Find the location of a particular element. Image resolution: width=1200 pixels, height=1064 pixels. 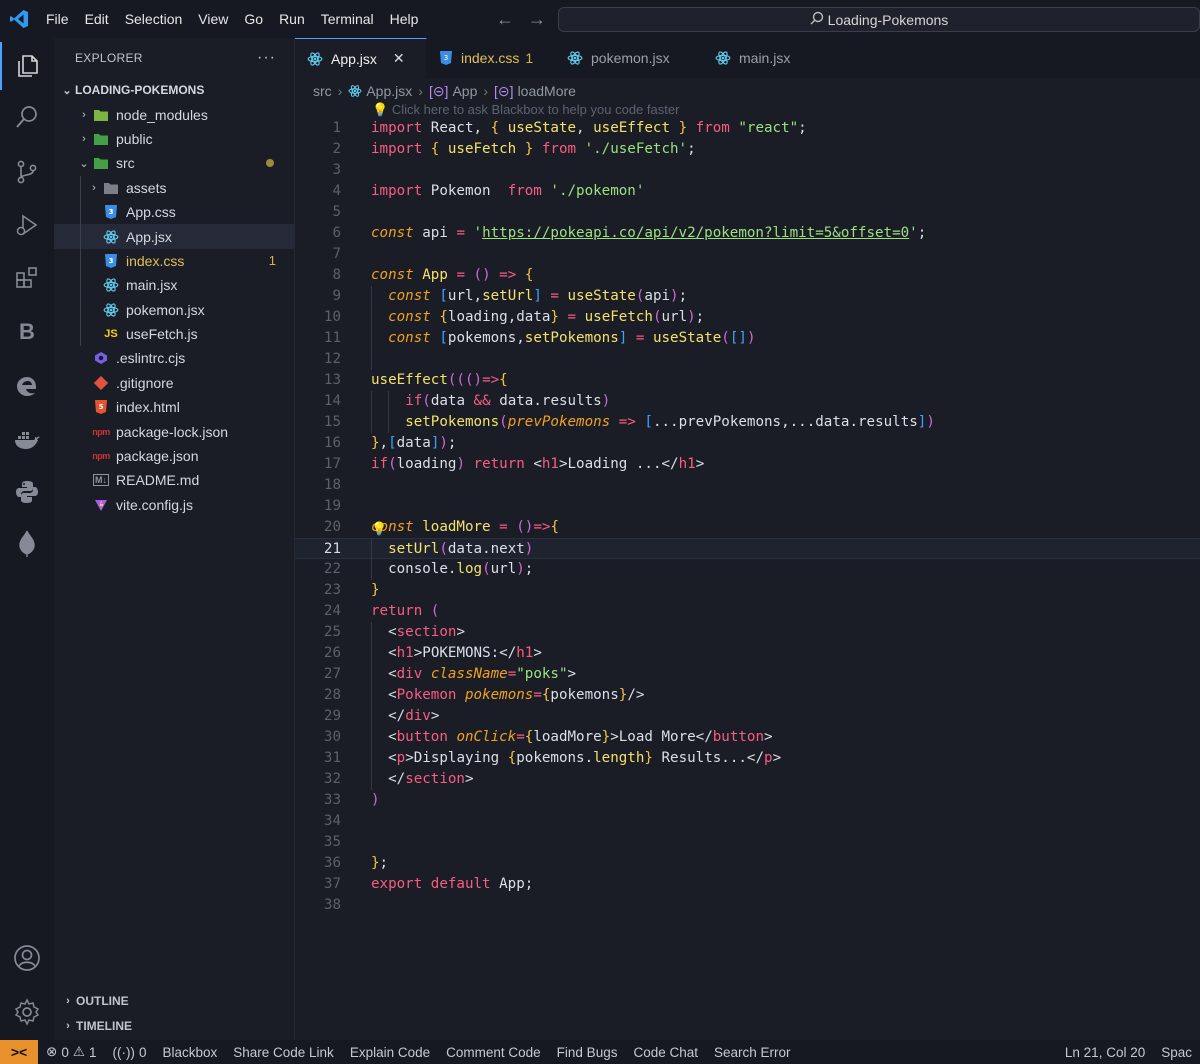

account-icon is located at coordinates (27, 958).